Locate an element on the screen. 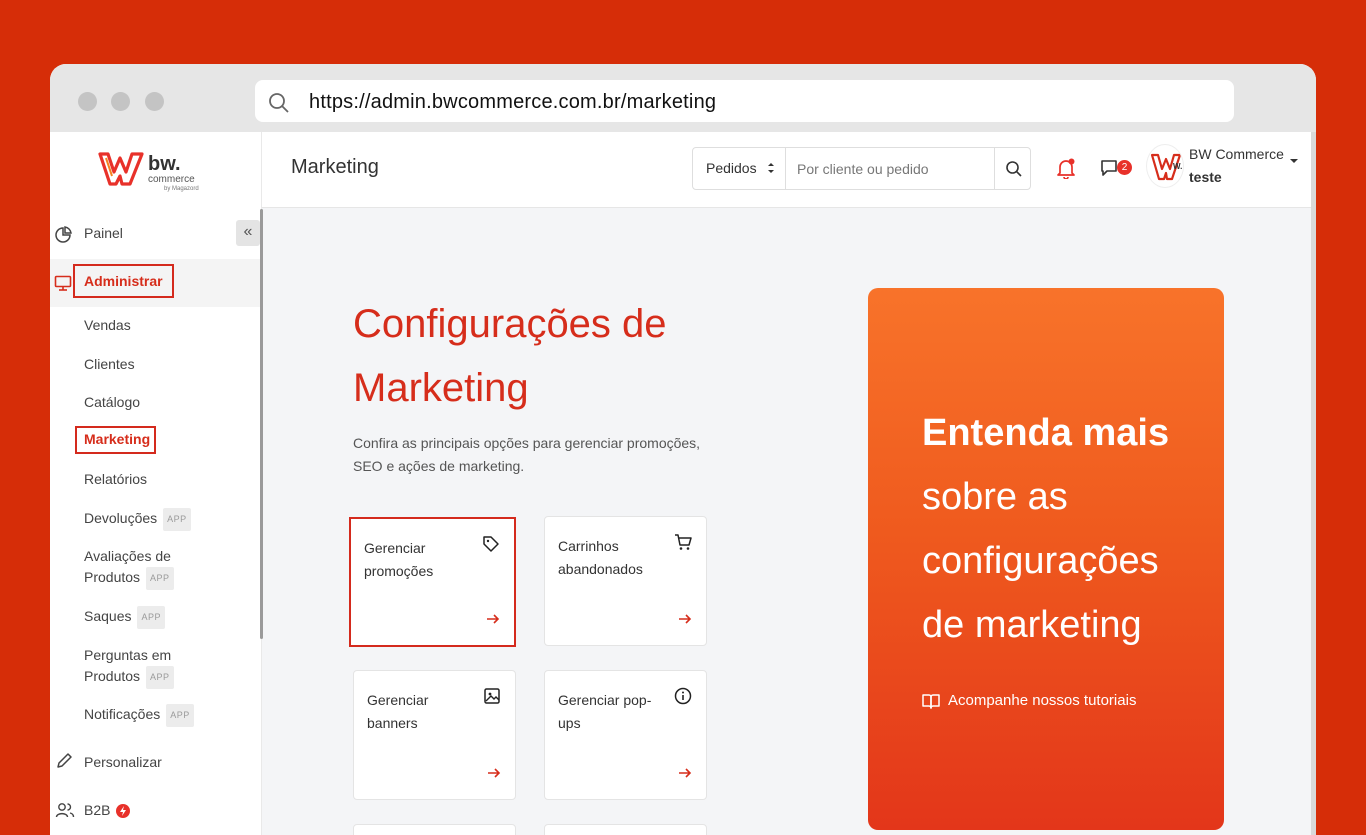 The width and height of the screenshot is (1366, 835). card-gerenciar-popups: Gerenciar pop-ups is located at coordinates (625, 735).